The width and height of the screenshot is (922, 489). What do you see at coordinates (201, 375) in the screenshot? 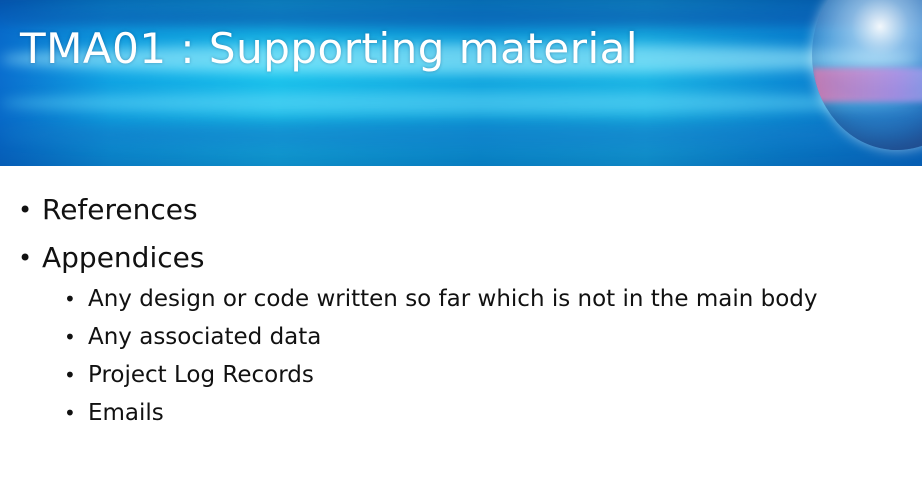
I see `sub-list-item-label: Project Log Records` at bounding box center [201, 375].